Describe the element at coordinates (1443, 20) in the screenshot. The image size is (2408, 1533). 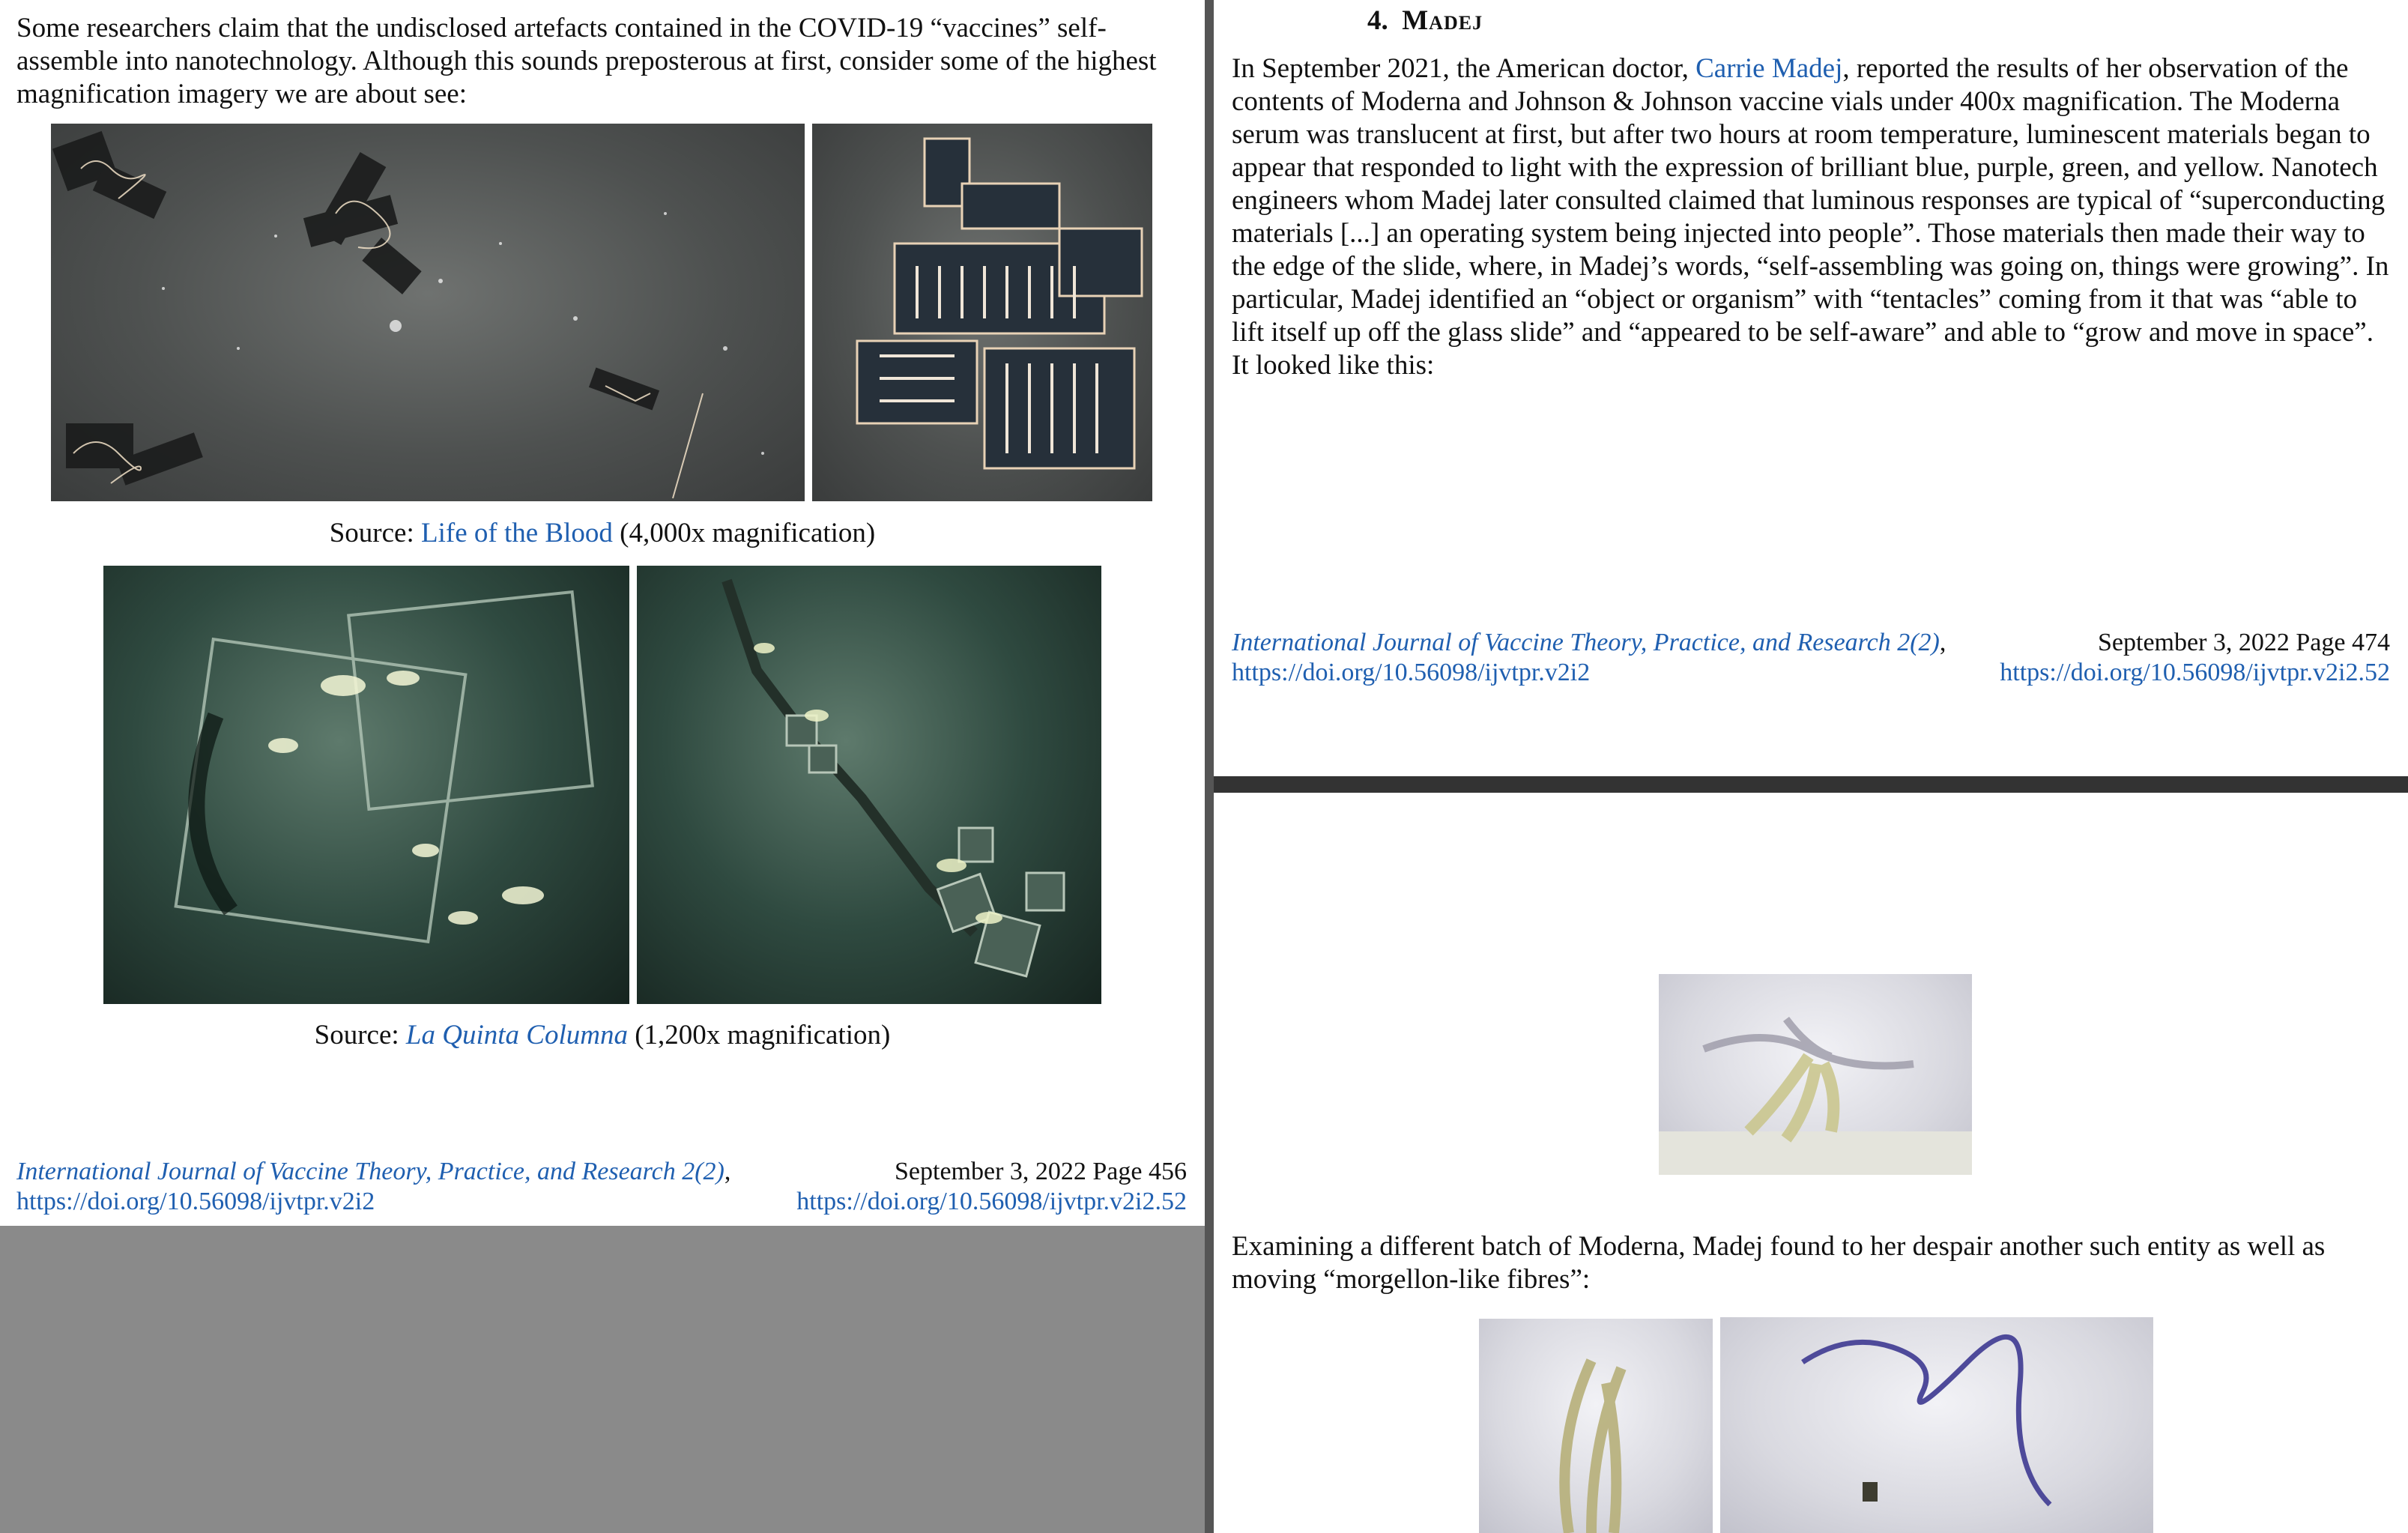
I see `section-title: Madej` at that location.